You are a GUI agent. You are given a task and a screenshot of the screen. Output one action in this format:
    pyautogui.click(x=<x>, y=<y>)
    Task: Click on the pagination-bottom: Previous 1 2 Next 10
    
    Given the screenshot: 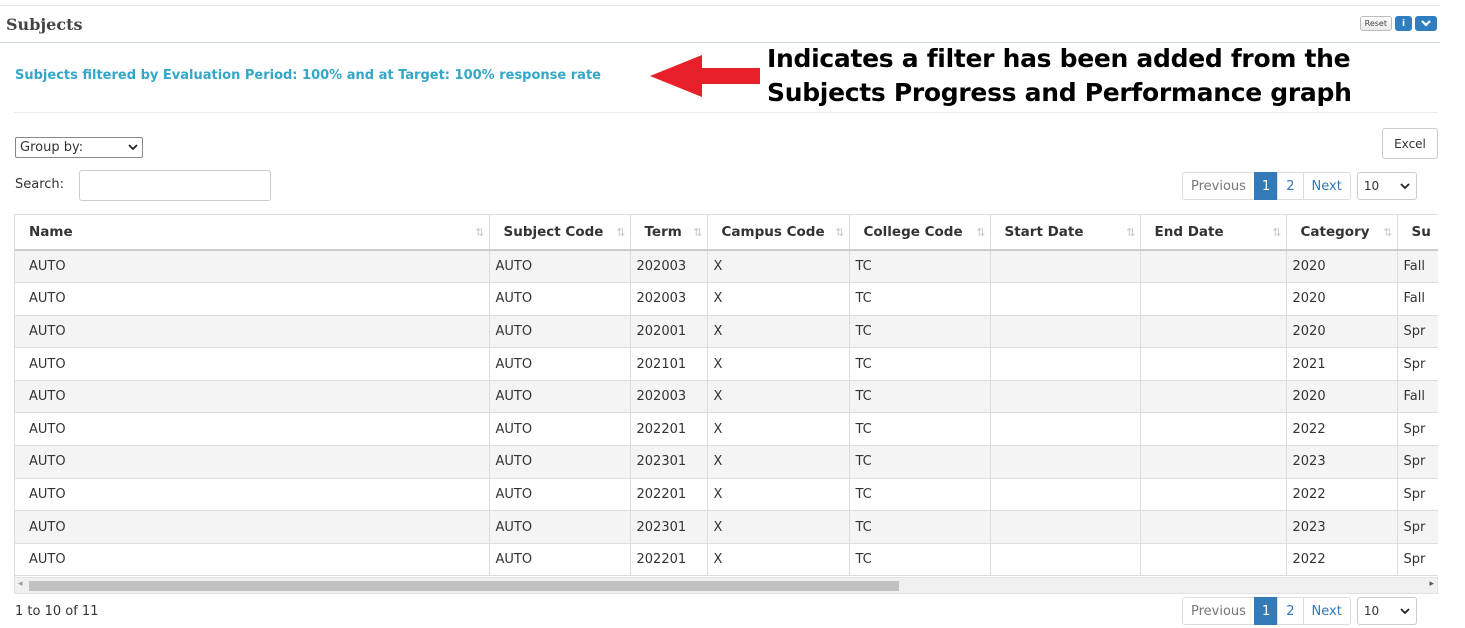 What is the action you would take?
    pyautogui.click(x=1299, y=611)
    